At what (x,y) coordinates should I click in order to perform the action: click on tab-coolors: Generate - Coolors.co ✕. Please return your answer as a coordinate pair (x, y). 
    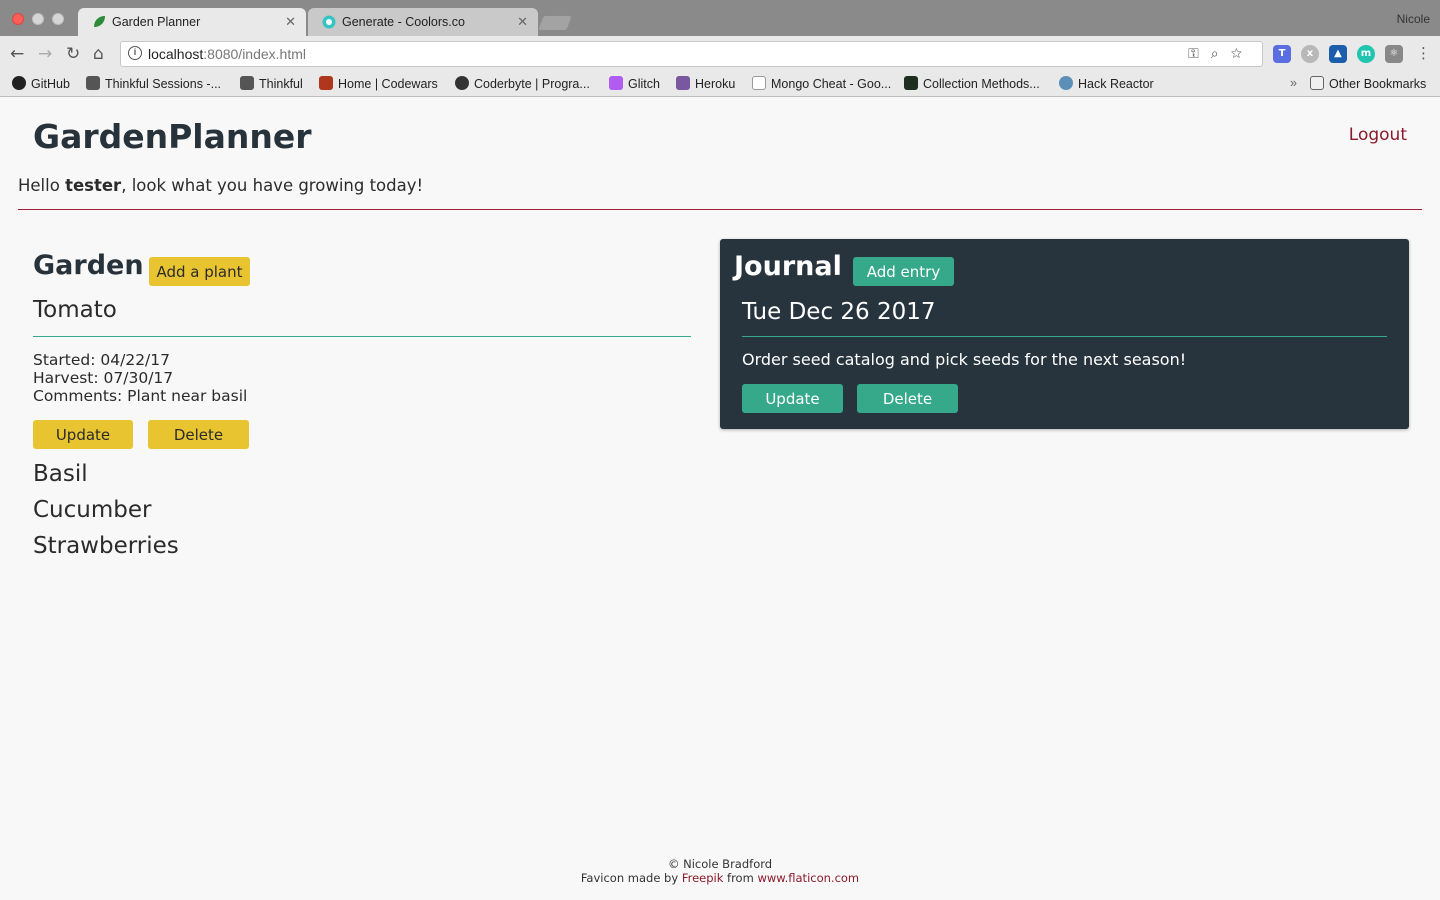
    Looking at the image, I should click on (423, 22).